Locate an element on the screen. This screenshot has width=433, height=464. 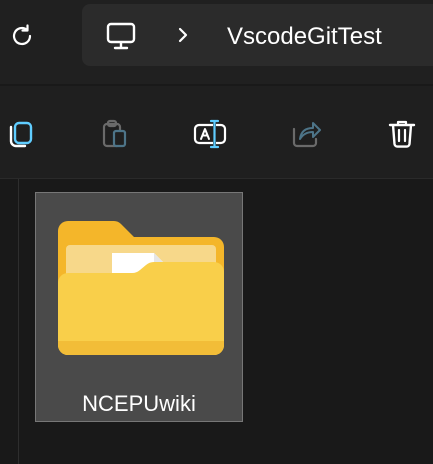
copy-button is located at coordinates (20, 134).